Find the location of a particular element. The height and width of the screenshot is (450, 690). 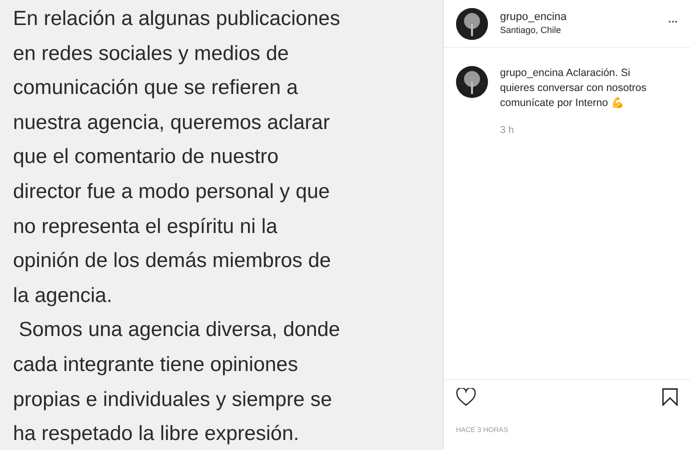

location: Santiago, Chile is located at coordinates (578, 30).